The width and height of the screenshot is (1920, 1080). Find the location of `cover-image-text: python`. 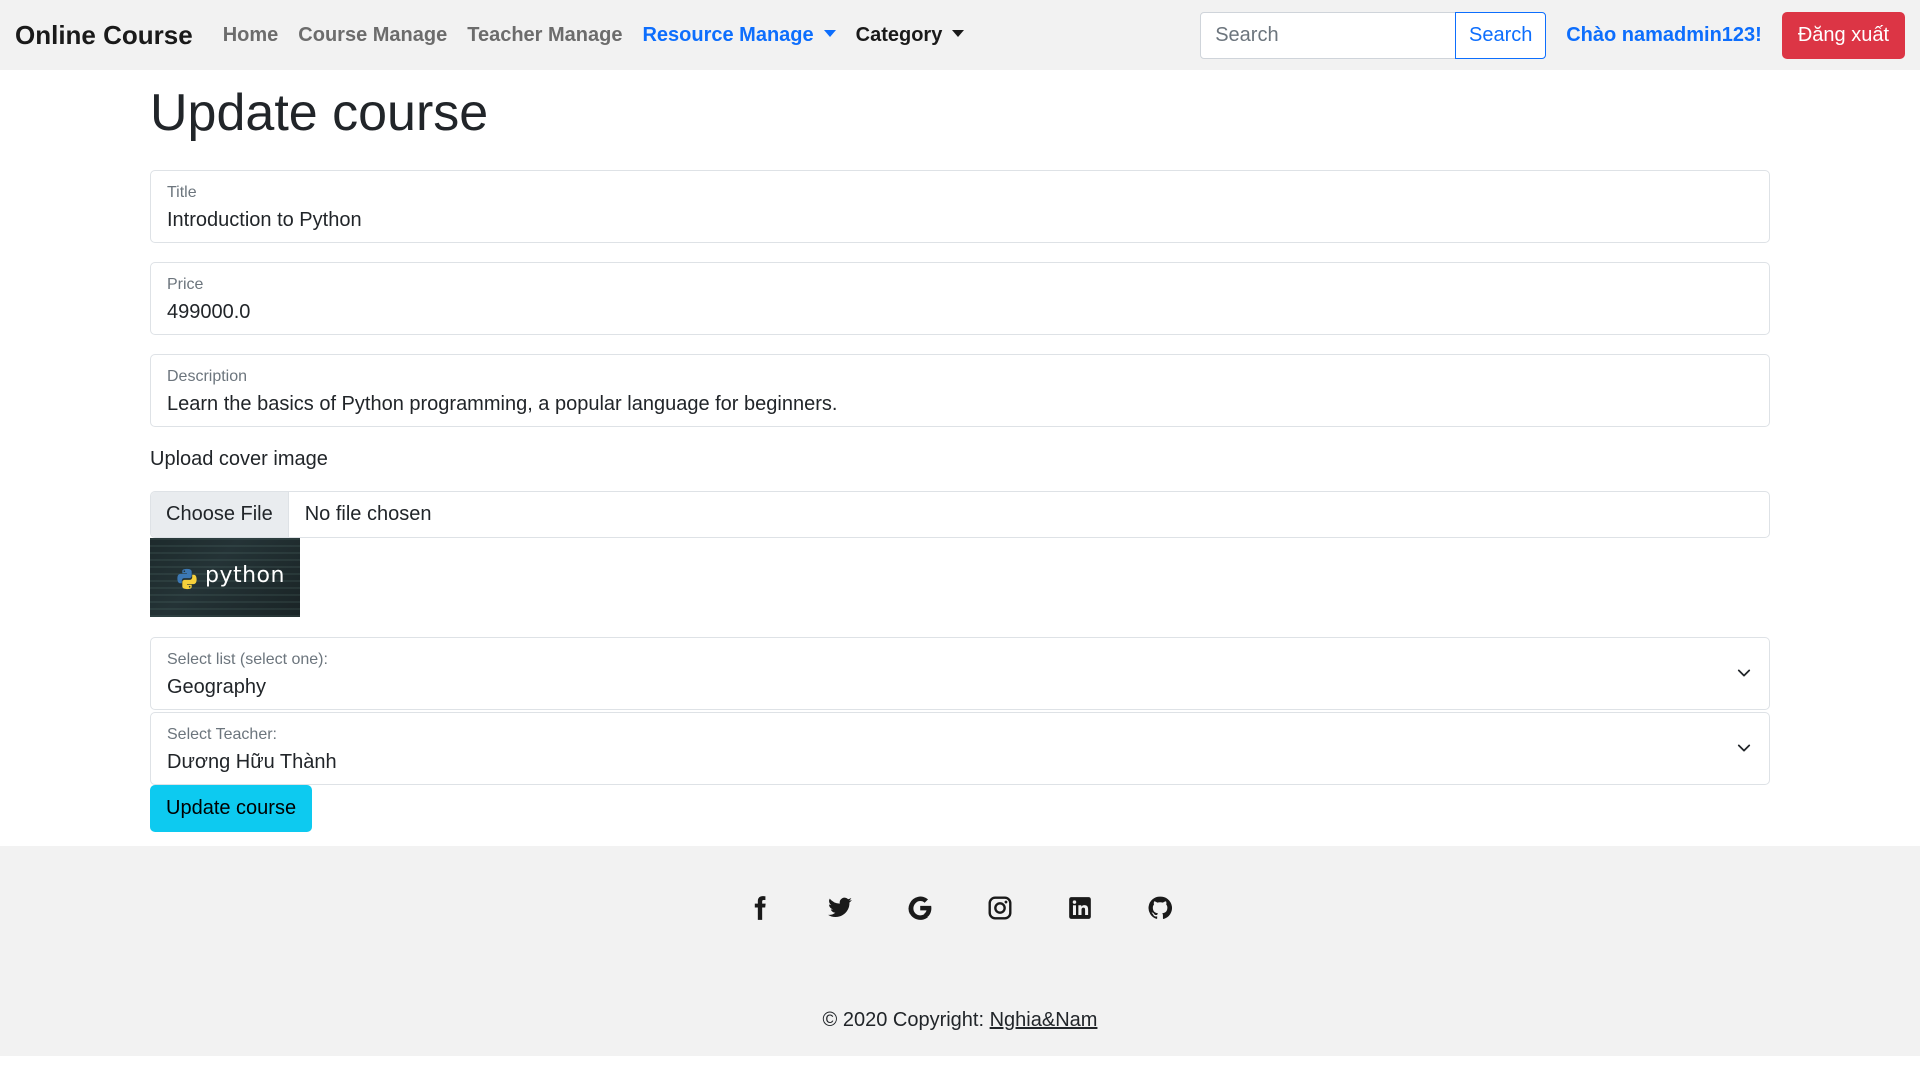

cover-image-text: python is located at coordinates (245, 575).